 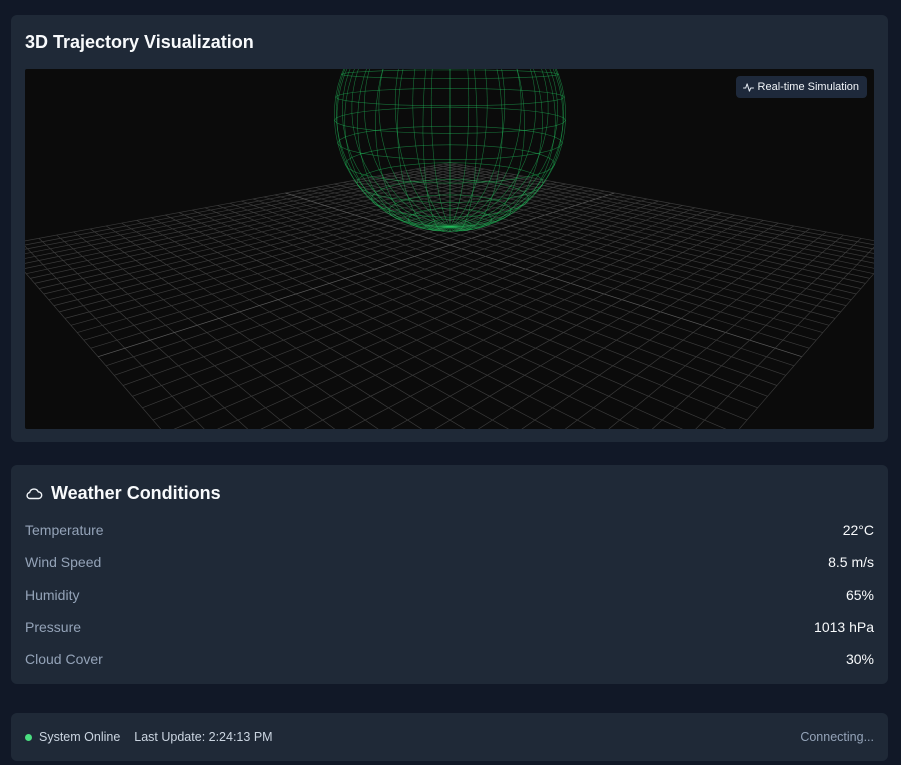 I want to click on metric-label: Humidity, so click(x=52, y=595).